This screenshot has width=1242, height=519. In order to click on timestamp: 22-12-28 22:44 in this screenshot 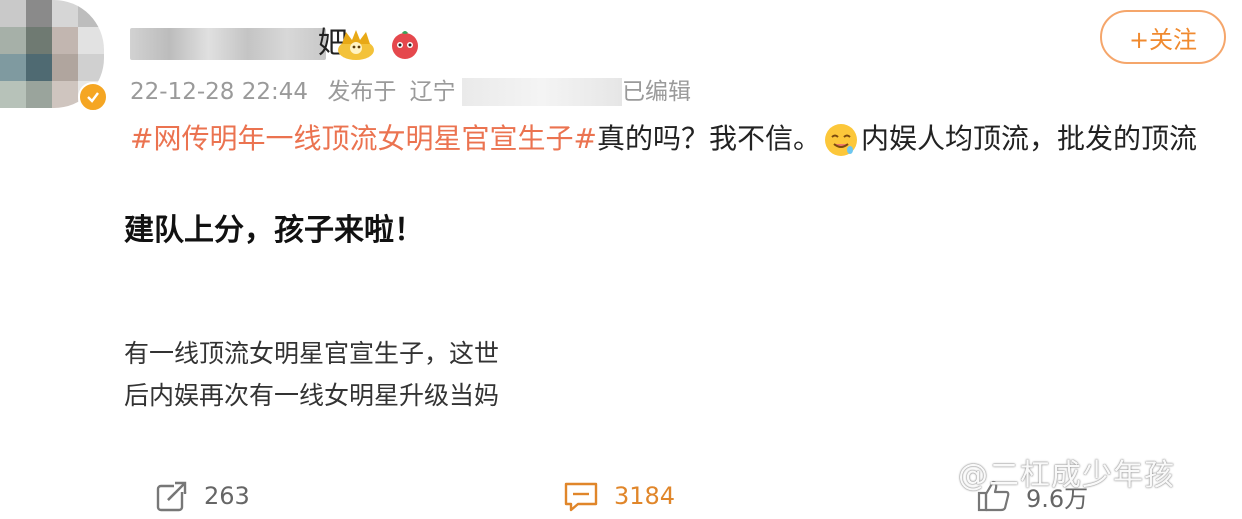, I will do `click(219, 92)`.